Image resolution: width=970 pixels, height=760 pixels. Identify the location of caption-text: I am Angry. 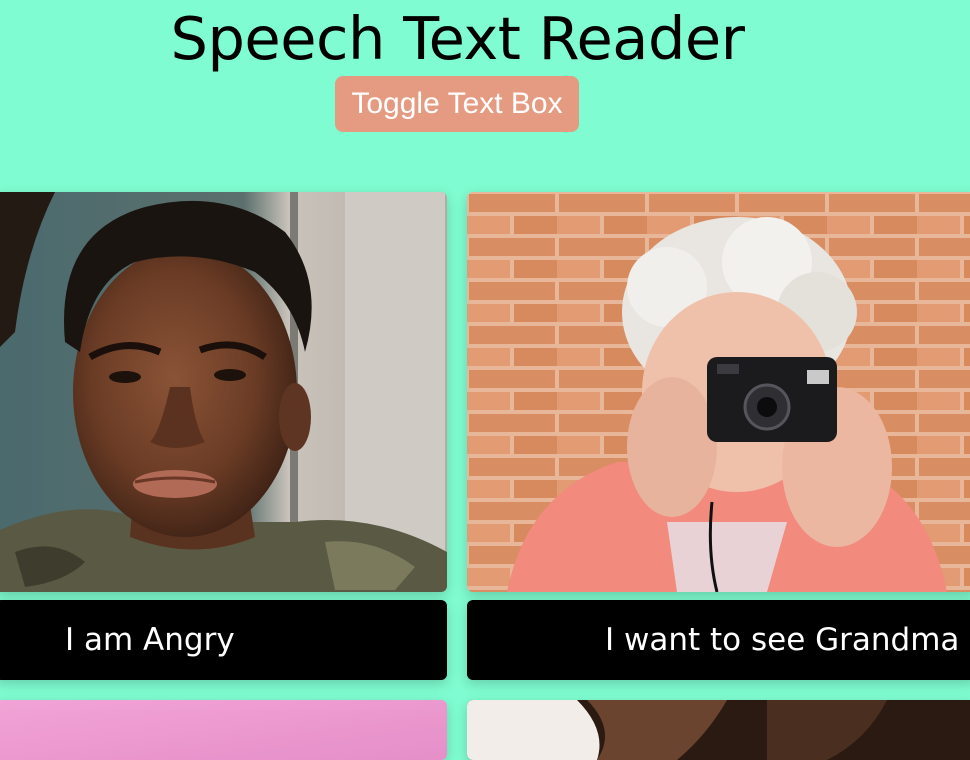
(150, 640).